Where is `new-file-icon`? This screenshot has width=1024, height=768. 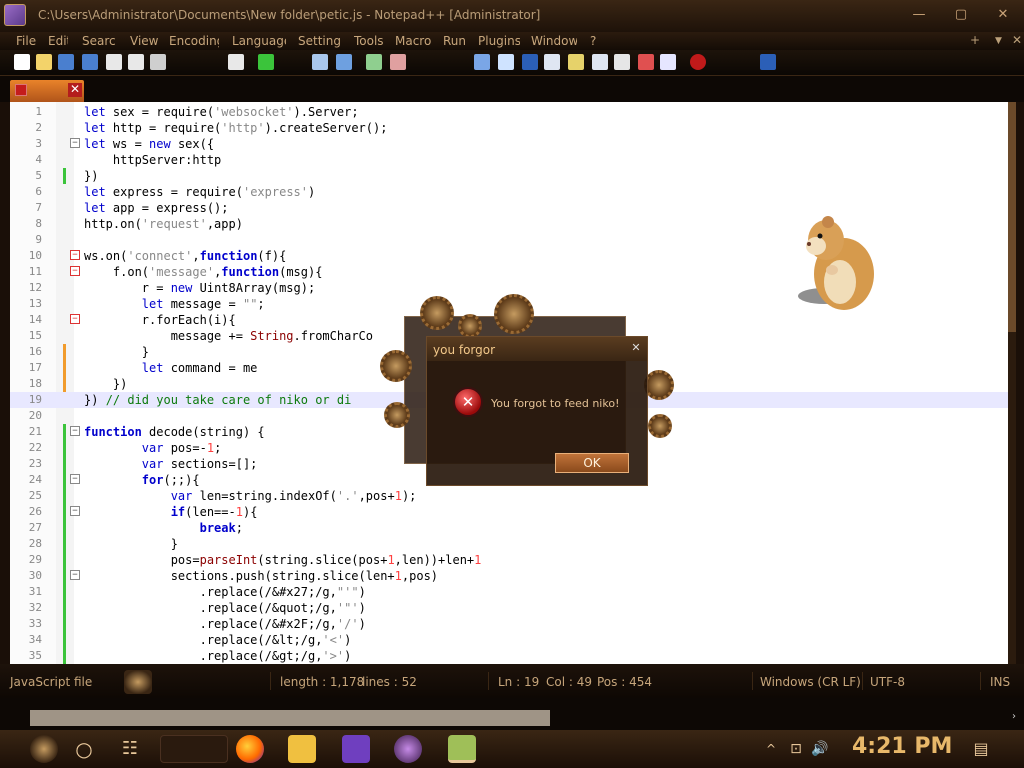
new-file-icon is located at coordinates (22, 62).